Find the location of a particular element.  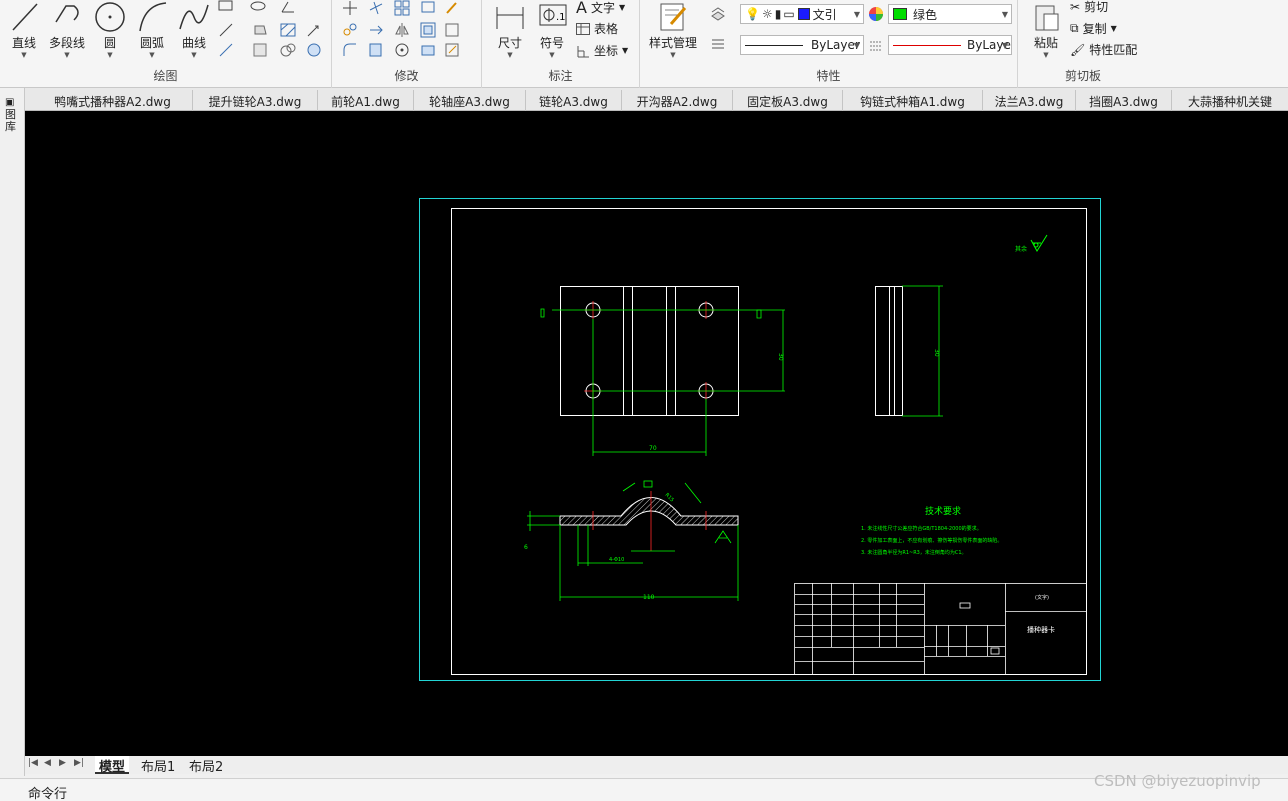

symbol-button: .1 符号 ▼ is located at coordinates (552, 29).